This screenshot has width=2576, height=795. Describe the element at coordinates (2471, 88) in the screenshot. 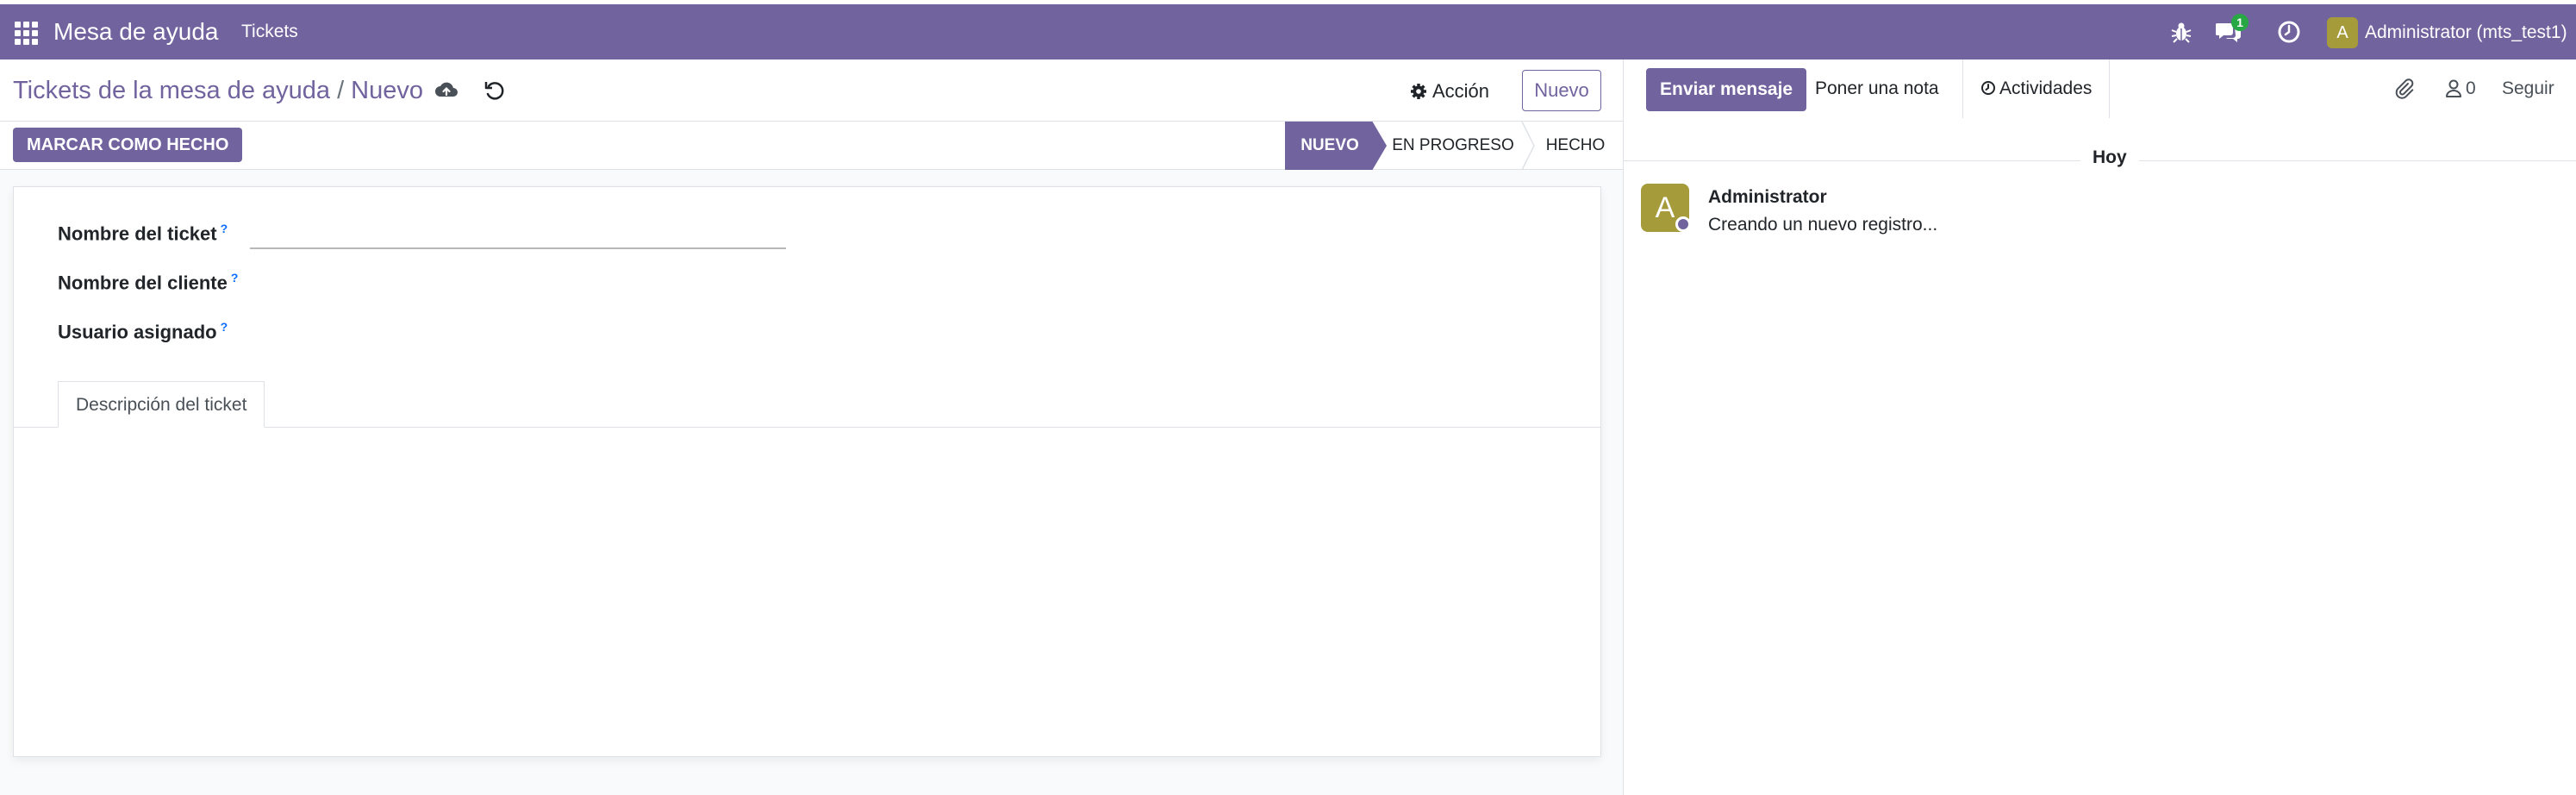

I see `followers-count: 0` at that location.